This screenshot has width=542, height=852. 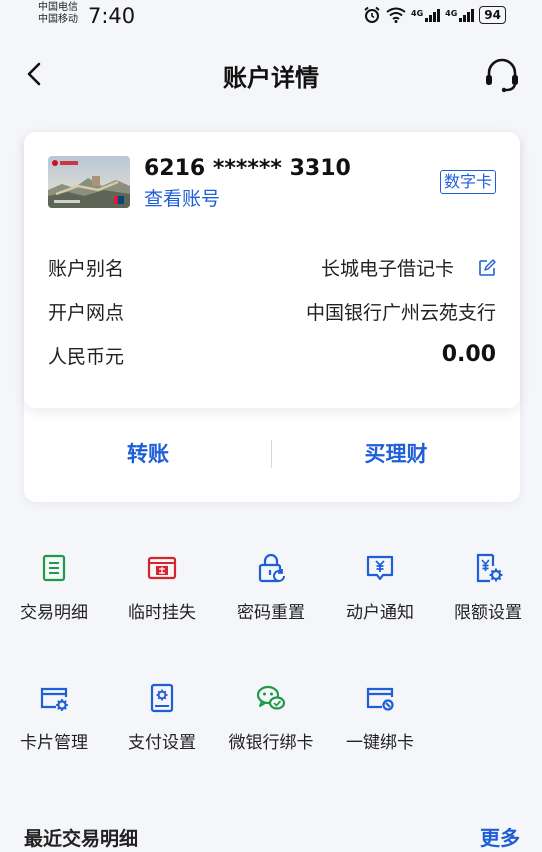 What do you see at coordinates (54, 699) in the screenshot?
I see `card-manage-icon` at bounding box center [54, 699].